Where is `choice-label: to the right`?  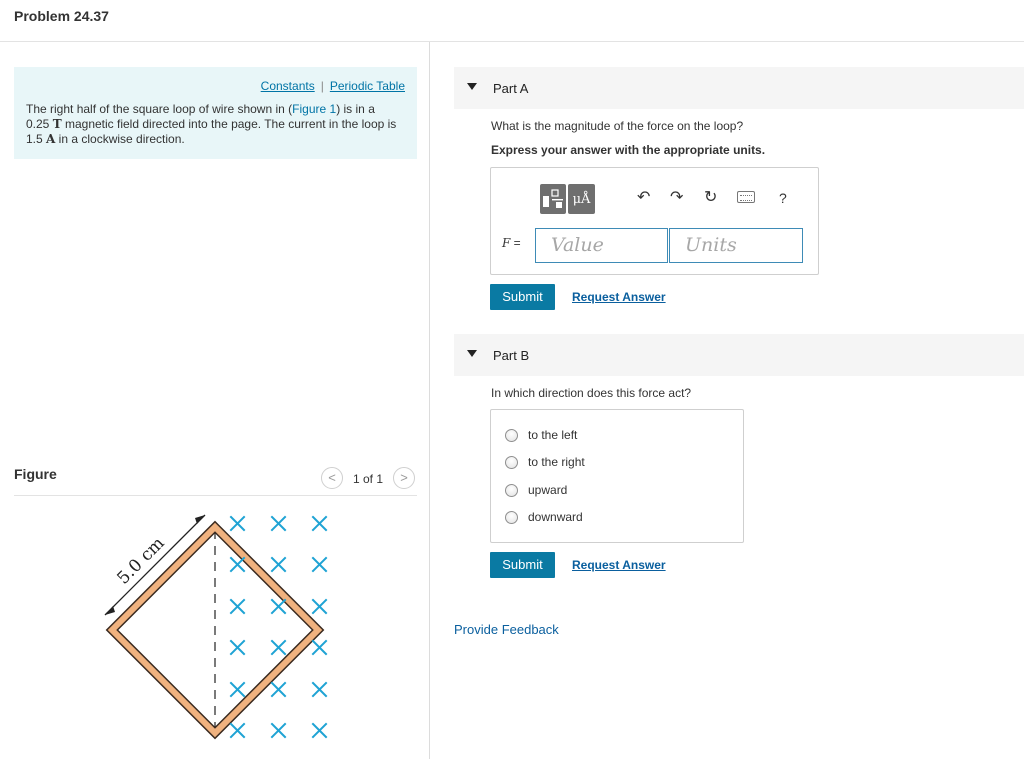
choice-label: to the right is located at coordinates (556, 462).